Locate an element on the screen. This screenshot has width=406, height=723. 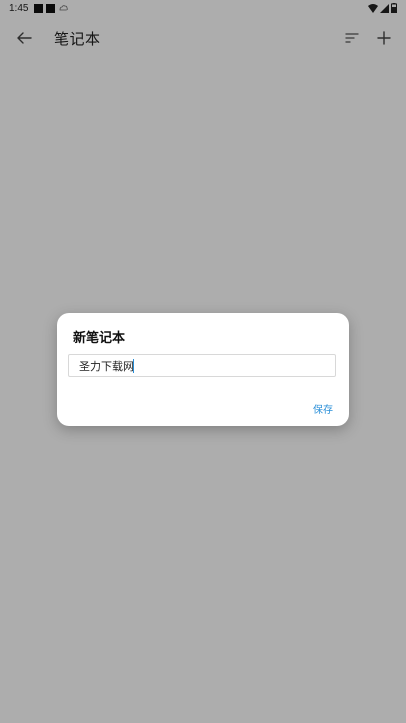
dialog-title: 新笔记本 is located at coordinates (99, 338).